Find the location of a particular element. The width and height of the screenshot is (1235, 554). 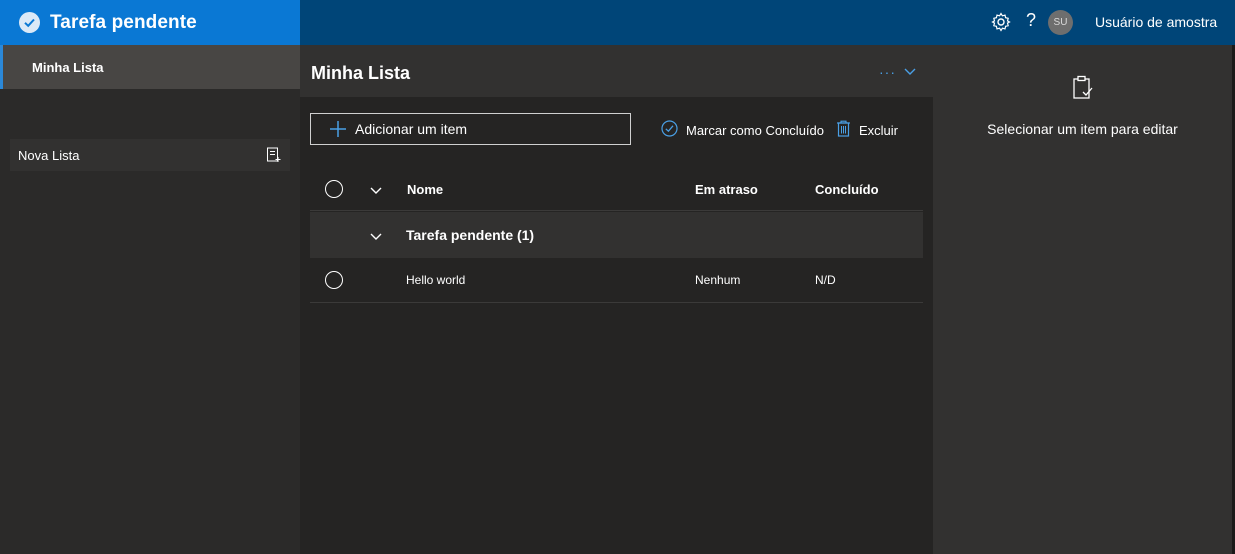

new-list-input: Nova Lista is located at coordinates (150, 155).